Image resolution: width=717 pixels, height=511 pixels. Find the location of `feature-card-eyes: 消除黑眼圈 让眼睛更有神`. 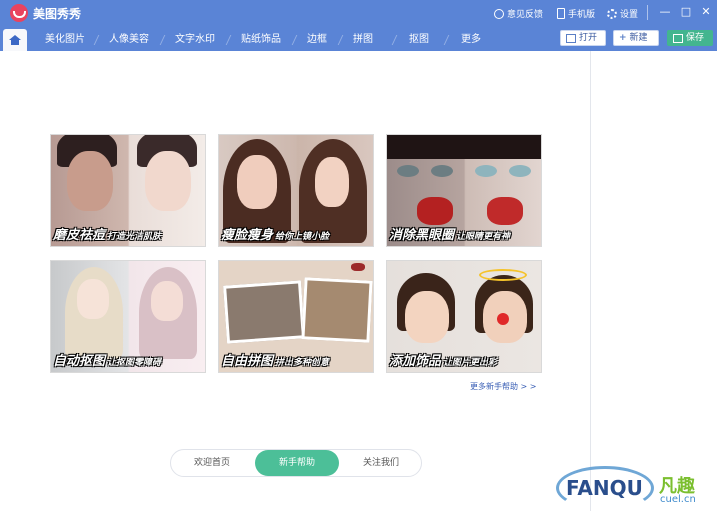

feature-card-eyes: 消除黑眼圈 让眼睛更有神 is located at coordinates (464, 190).